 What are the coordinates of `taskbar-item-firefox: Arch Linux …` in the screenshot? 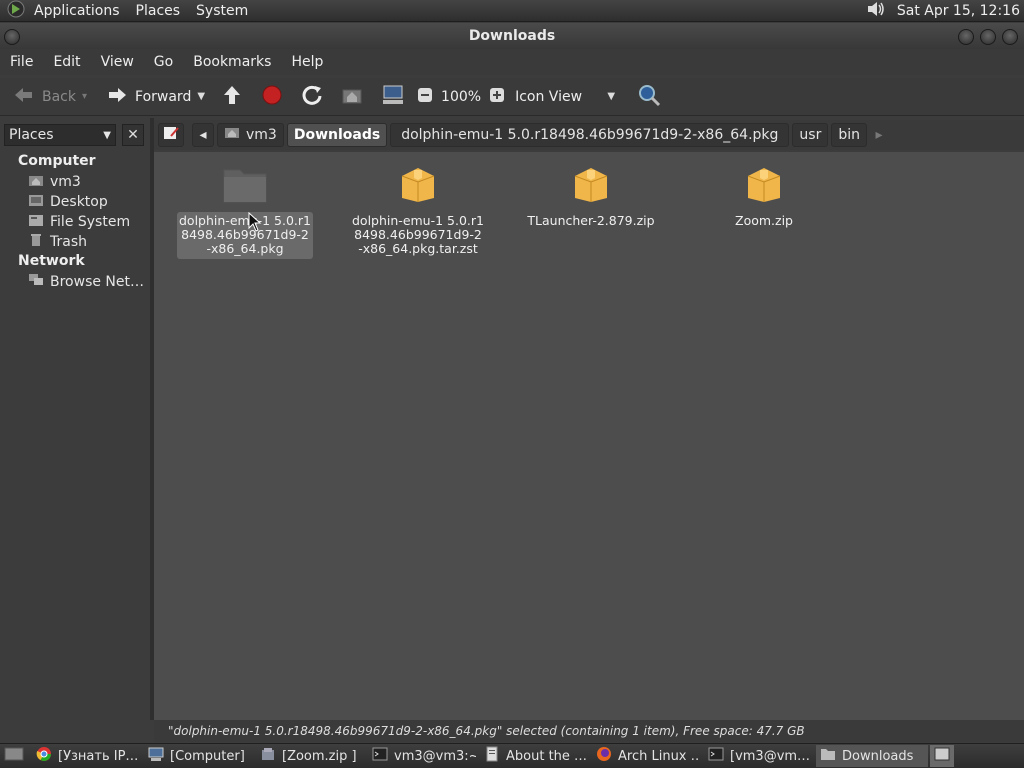 It's located at (648, 756).